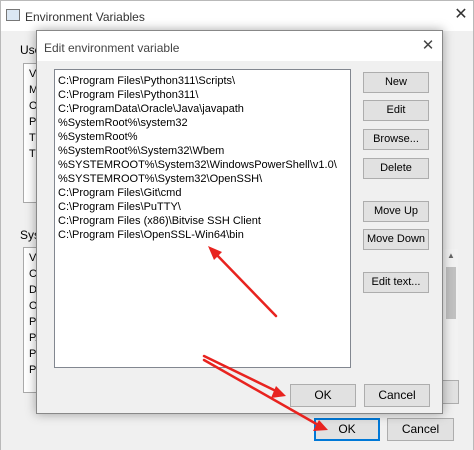 The image size is (474, 450). What do you see at coordinates (128, 95) in the screenshot?
I see `path-list-item: C:\Program Files\Python311\` at bounding box center [128, 95].